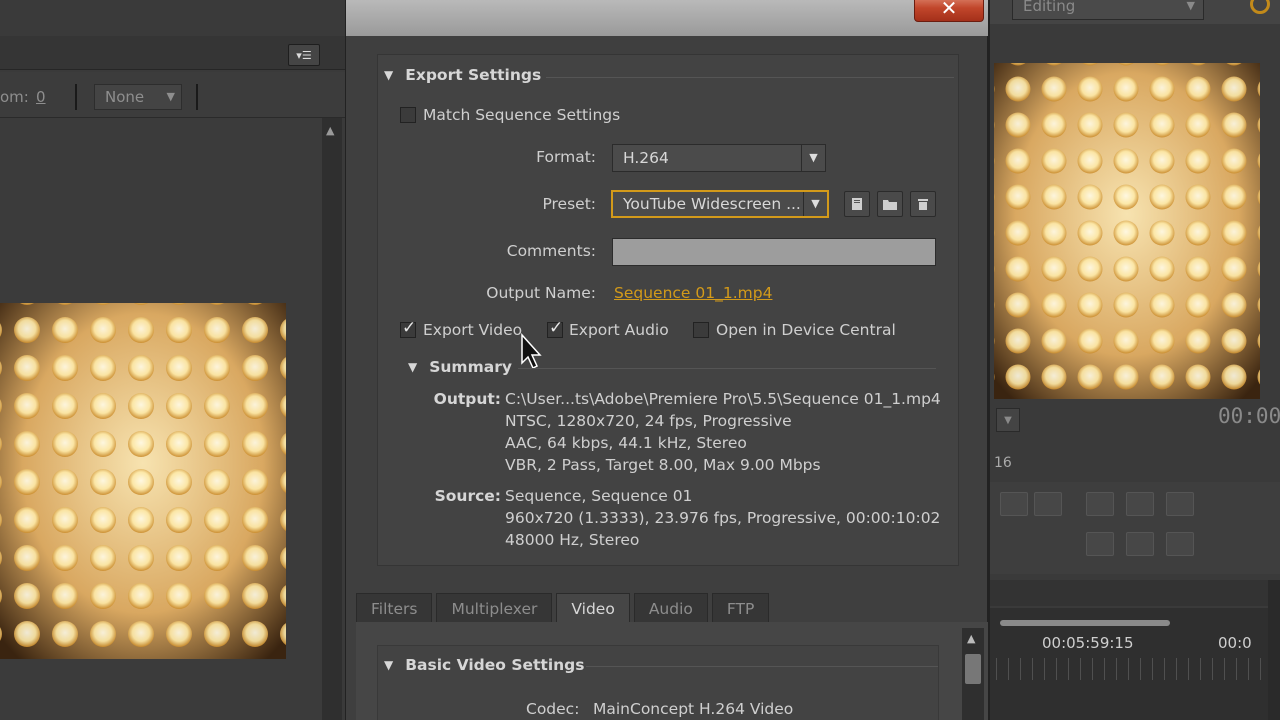 This screenshot has width=1280, height=720. I want to click on comments-field, so click(774, 252).